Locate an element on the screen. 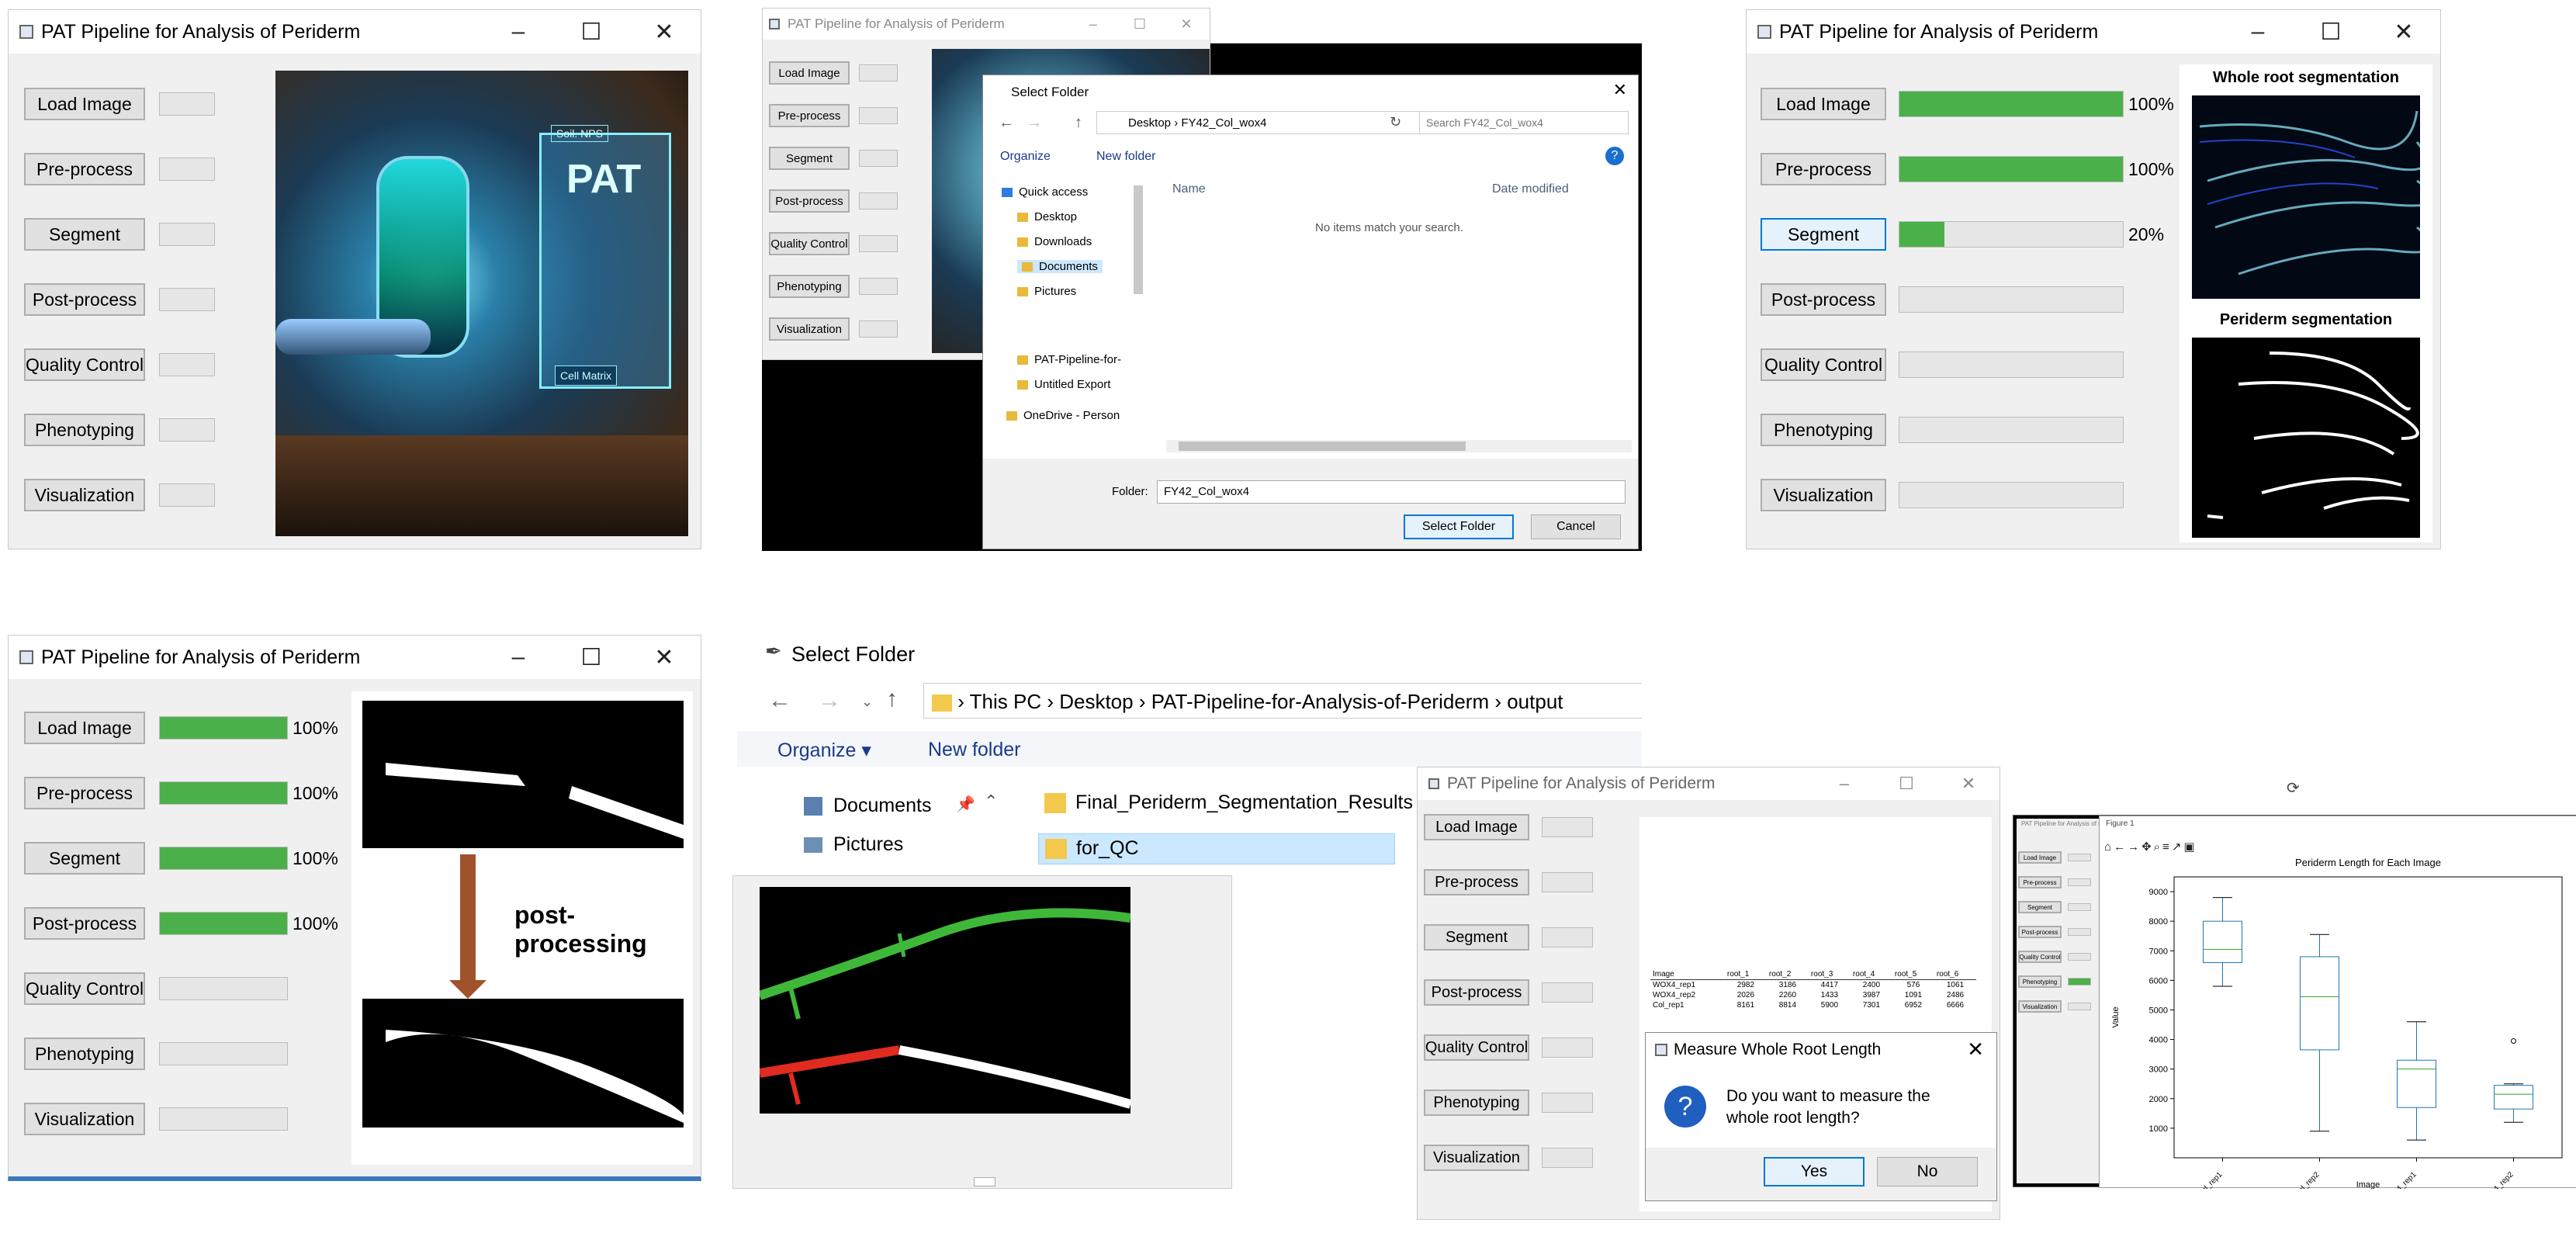  crumb-folder: FY42_Col_wox4 is located at coordinates (1223, 123).